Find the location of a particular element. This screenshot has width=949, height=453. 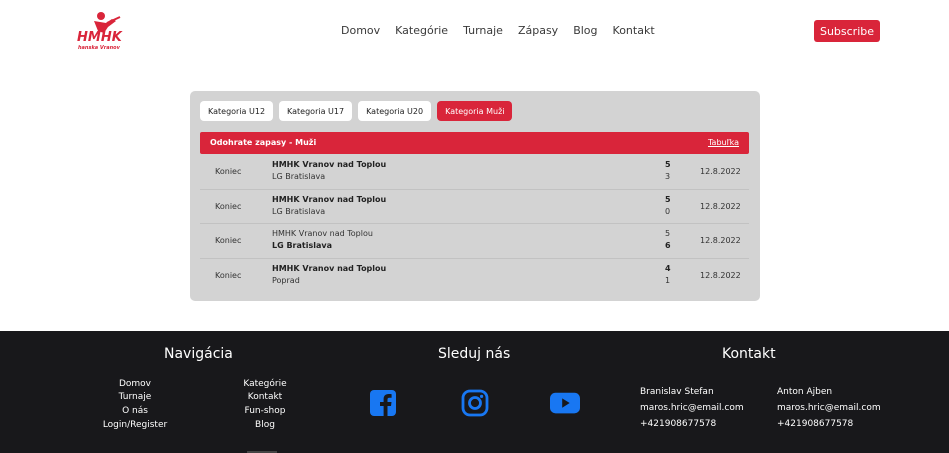

nav-item-kategorie: Kategórie is located at coordinates (421, 31).